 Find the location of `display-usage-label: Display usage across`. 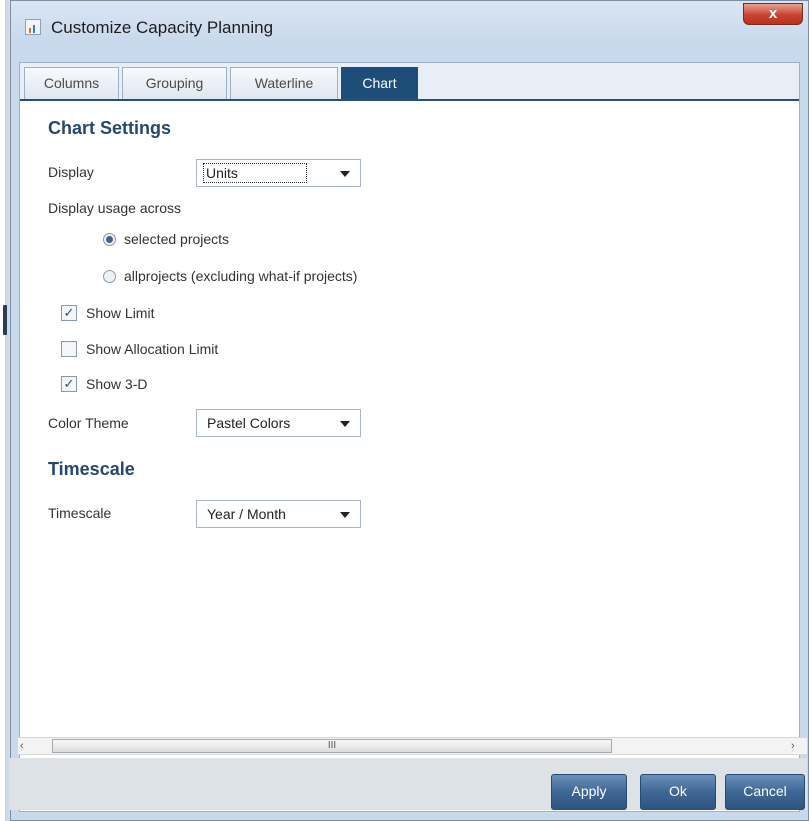

display-usage-label: Display usage across is located at coordinates (115, 208).